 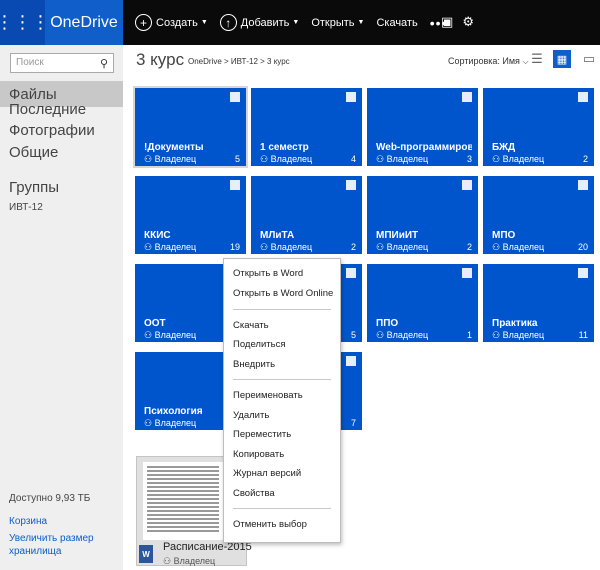 What do you see at coordinates (504, 147) in the screenshot?
I see `tile-name: БЖД` at bounding box center [504, 147].